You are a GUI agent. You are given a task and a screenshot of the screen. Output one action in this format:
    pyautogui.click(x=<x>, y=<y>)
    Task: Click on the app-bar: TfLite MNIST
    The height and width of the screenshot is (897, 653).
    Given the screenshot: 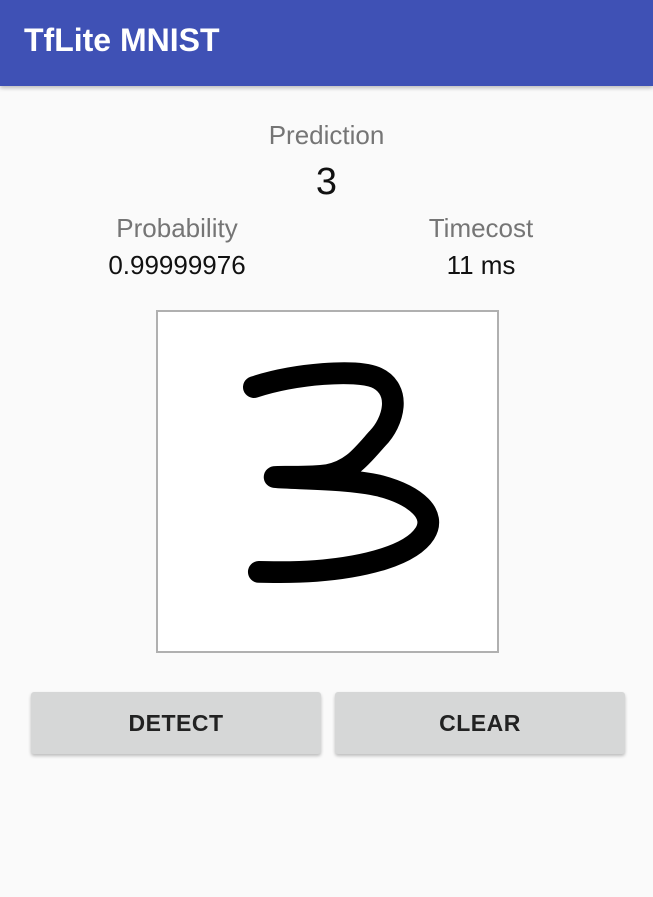 What is the action you would take?
    pyautogui.click(x=326, y=43)
    